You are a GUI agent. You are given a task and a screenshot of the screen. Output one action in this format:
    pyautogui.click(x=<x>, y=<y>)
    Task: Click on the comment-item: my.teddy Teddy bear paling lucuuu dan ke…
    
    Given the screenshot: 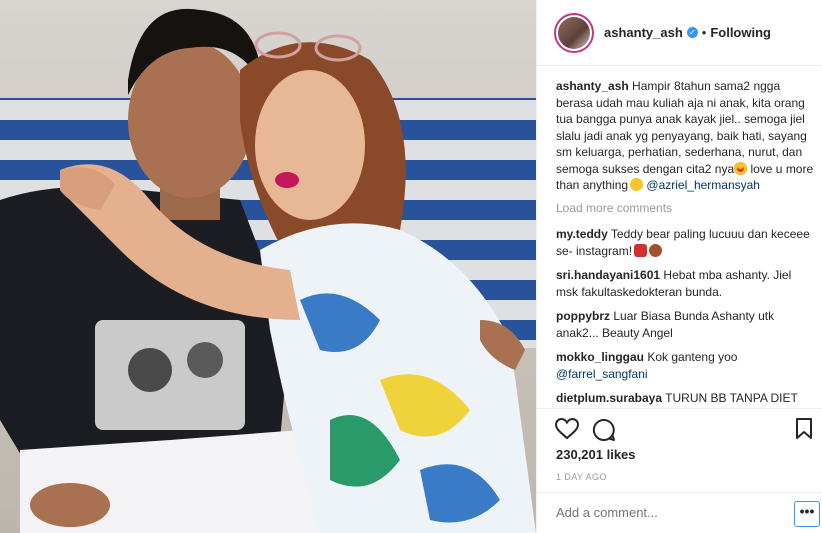 What is the action you would take?
    pyautogui.click(x=686, y=242)
    